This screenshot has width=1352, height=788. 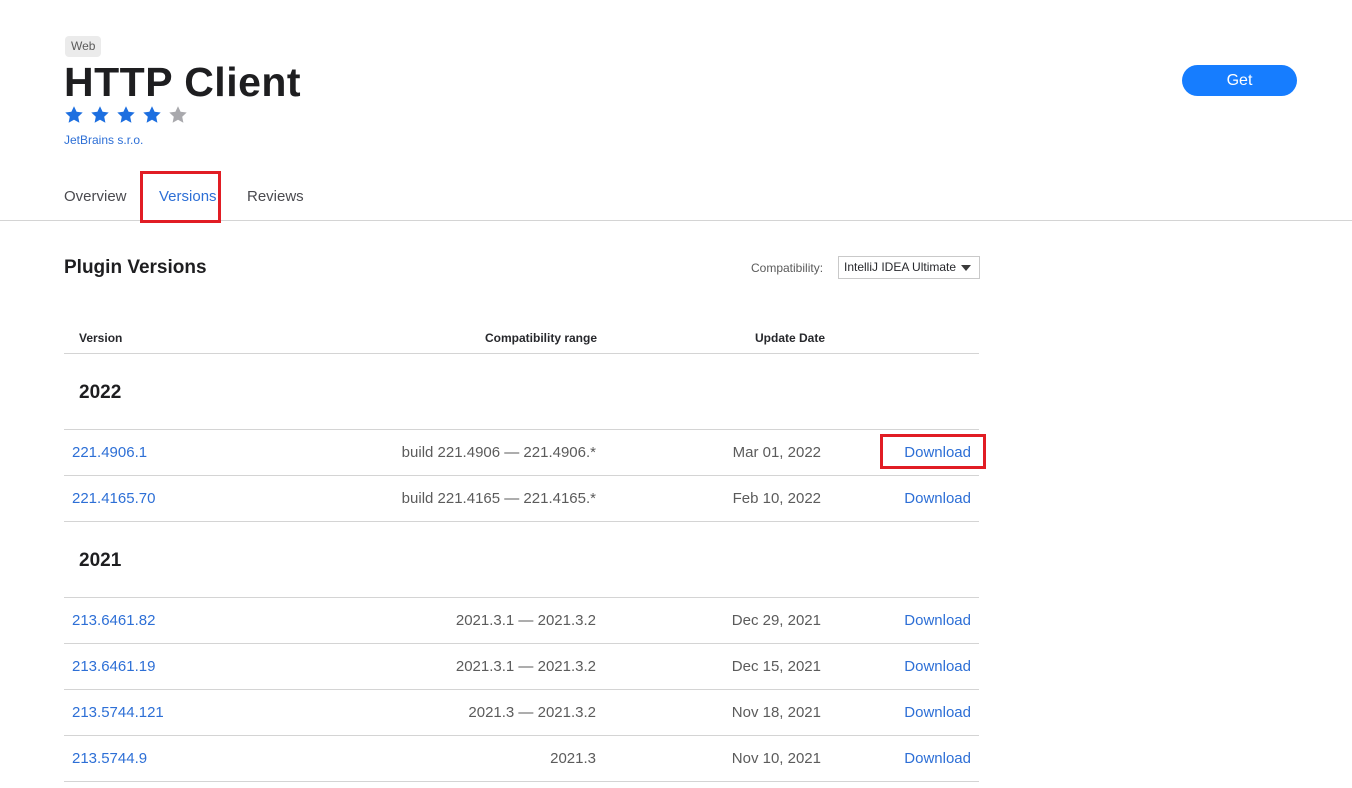 What do you see at coordinates (100, 392) in the screenshot?
I see `year-heading: 2022` at bounding box center [100, 392].